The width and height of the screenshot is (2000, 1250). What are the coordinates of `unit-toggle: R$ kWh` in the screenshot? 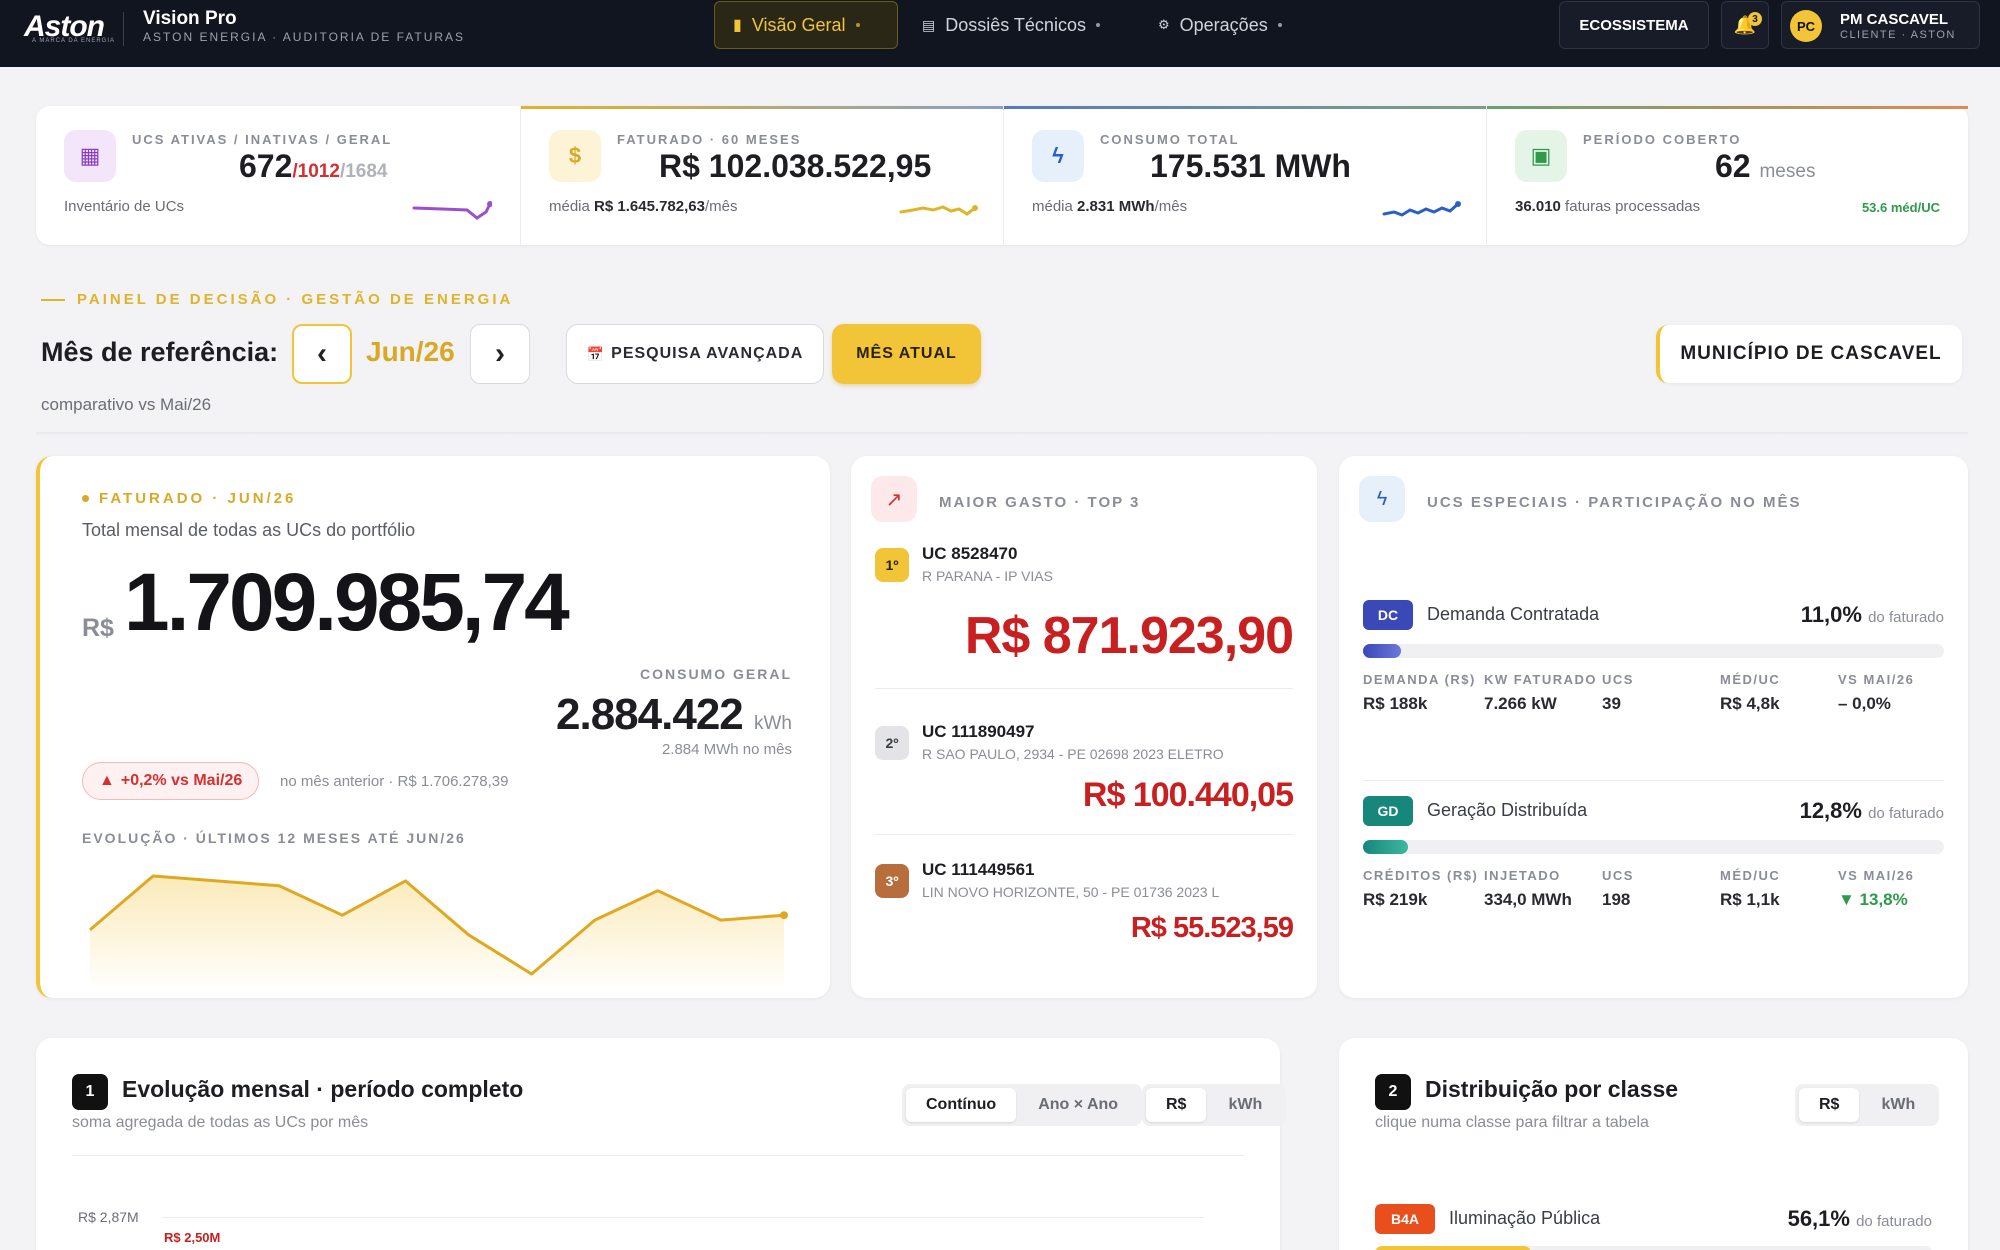 It's located at (1214, 1105).